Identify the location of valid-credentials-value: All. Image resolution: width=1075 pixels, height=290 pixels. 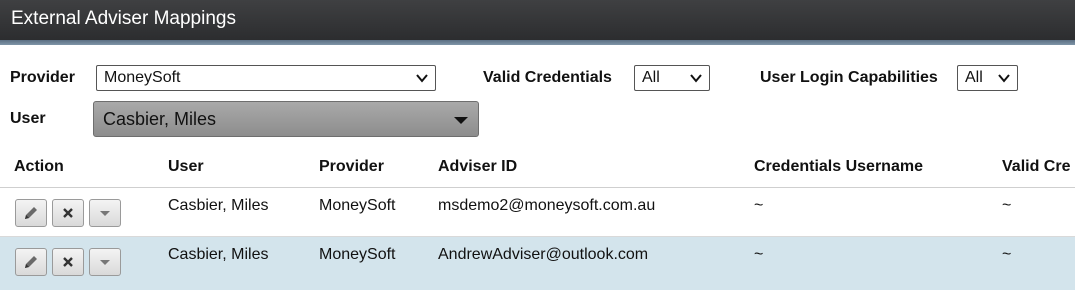
(651, 77).